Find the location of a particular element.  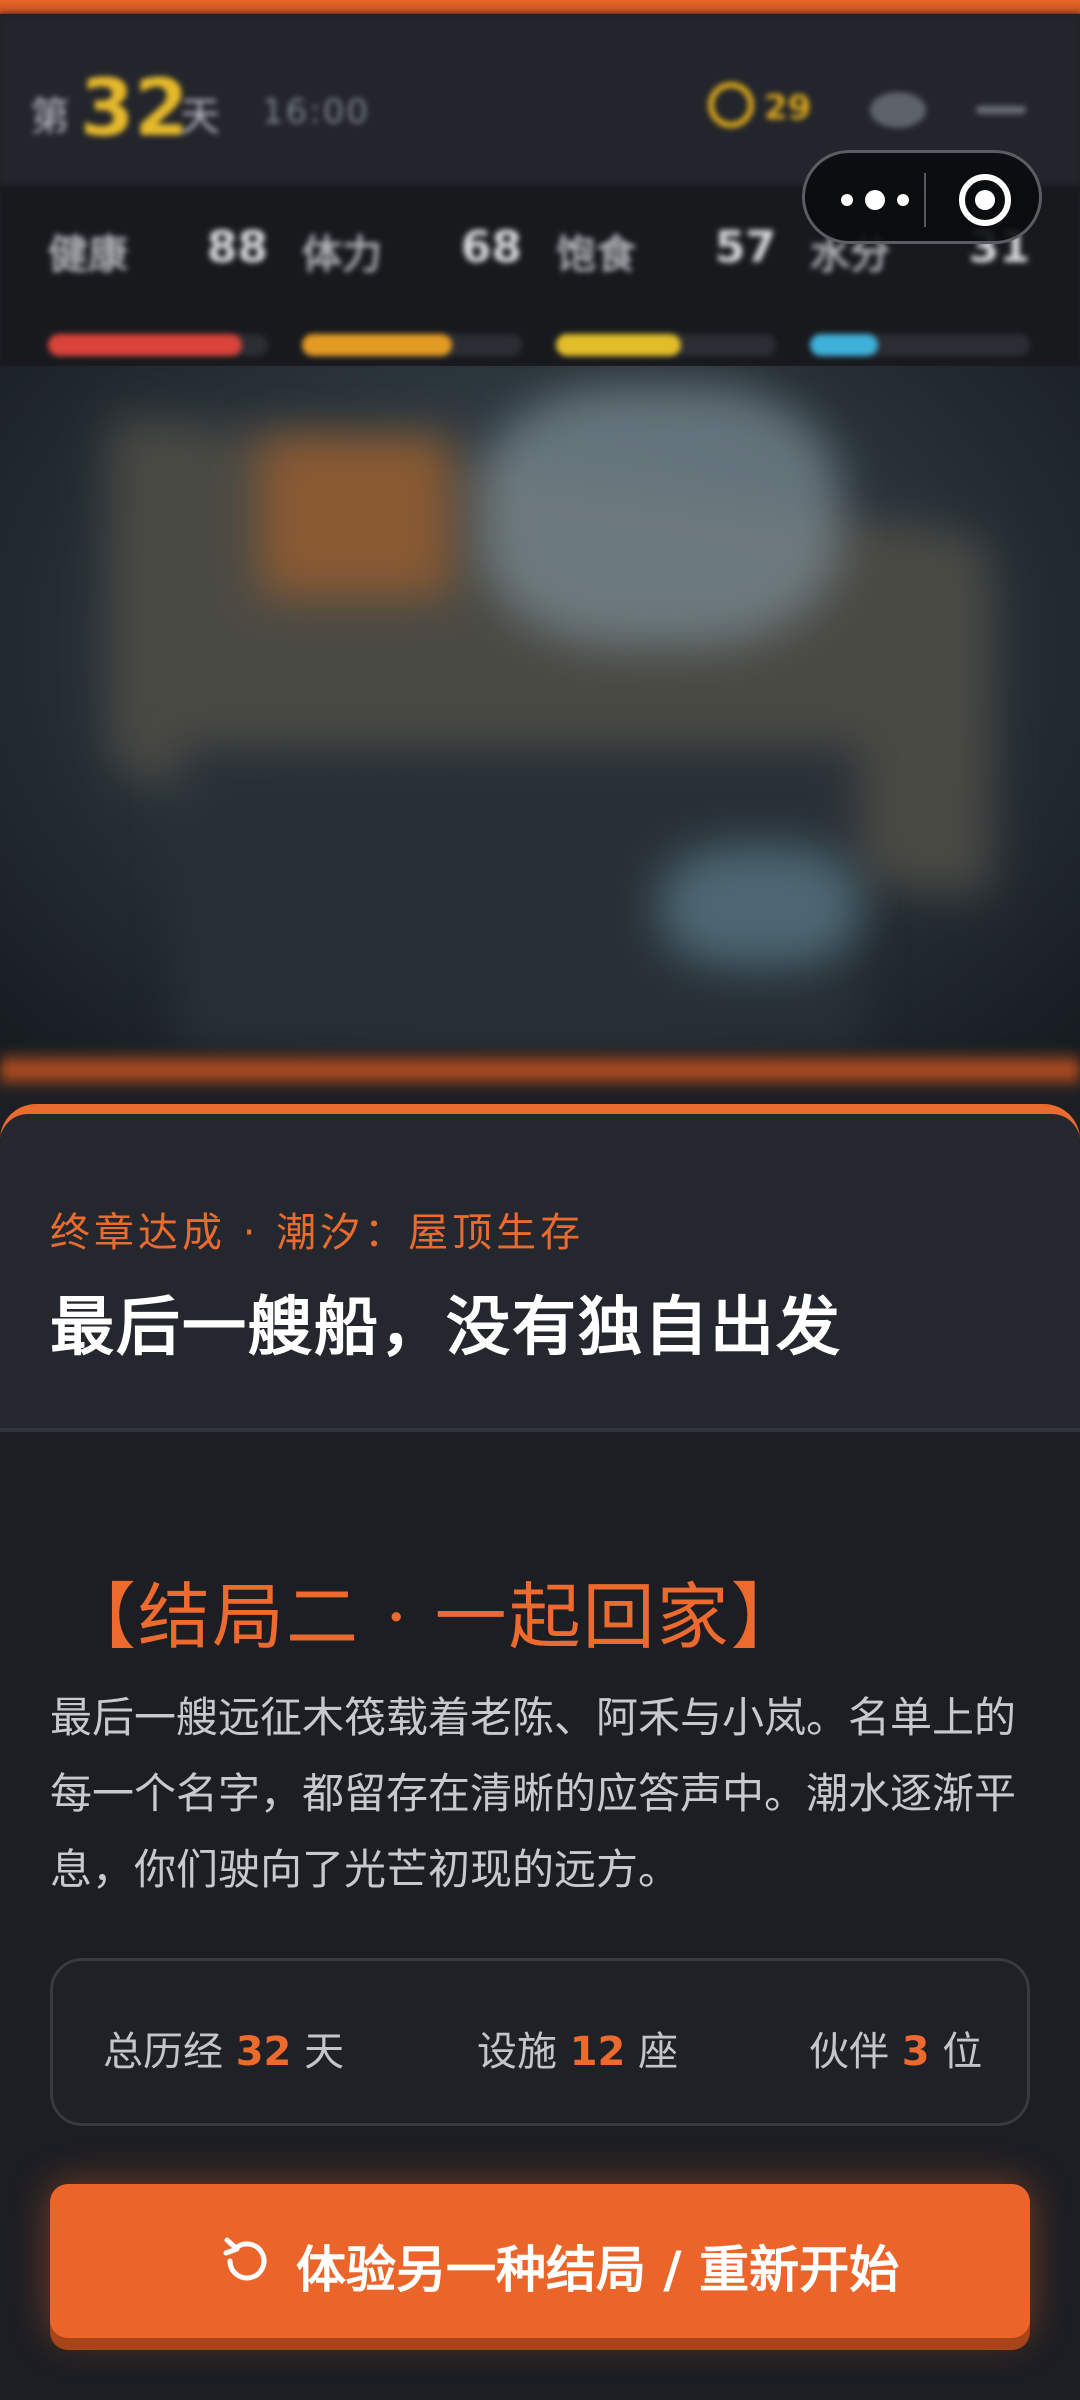

stat-label: 健康 is located at coordinates (88, 255).